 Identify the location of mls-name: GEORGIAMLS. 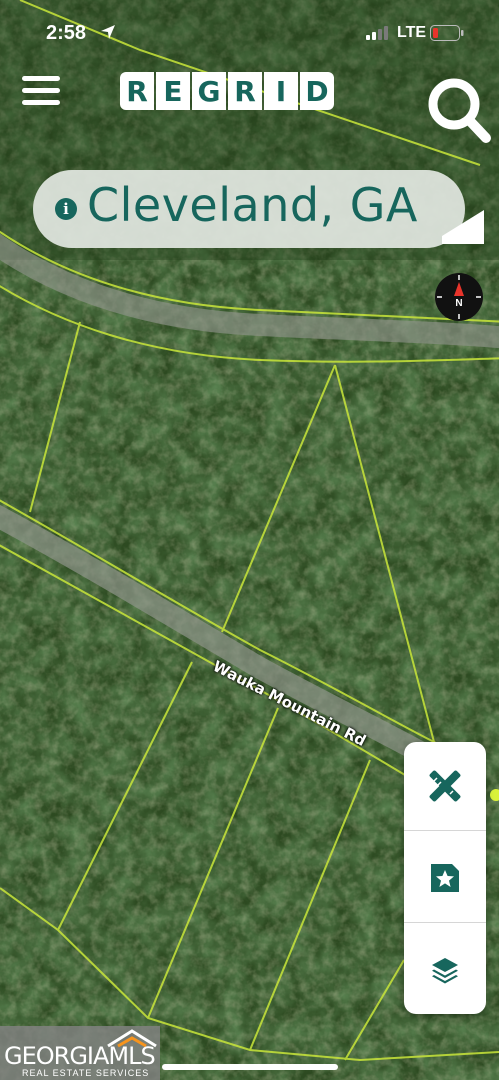
(80, 1056).